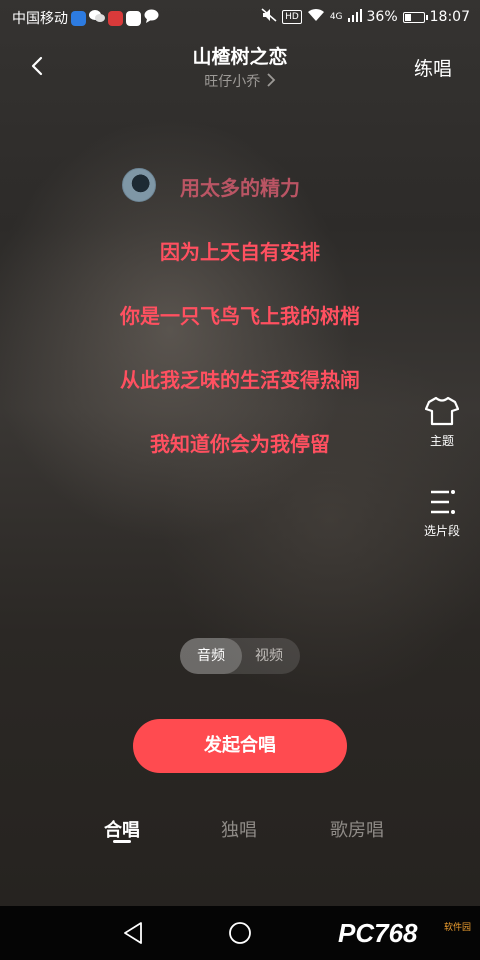 Image resolution: width=480 pixels, height=960 pixels. Describe the element at coordinates (316, 17) in the screenshot. I see `wifi-icon` at that location.